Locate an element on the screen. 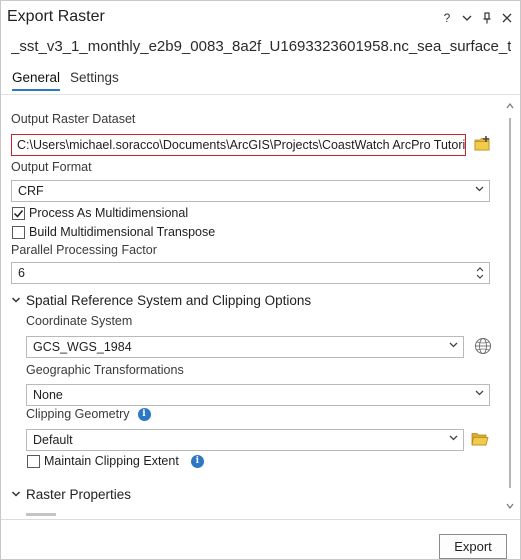 This screenshot has width=521, height=560. tab-divider is located at coordinates (260, 94).